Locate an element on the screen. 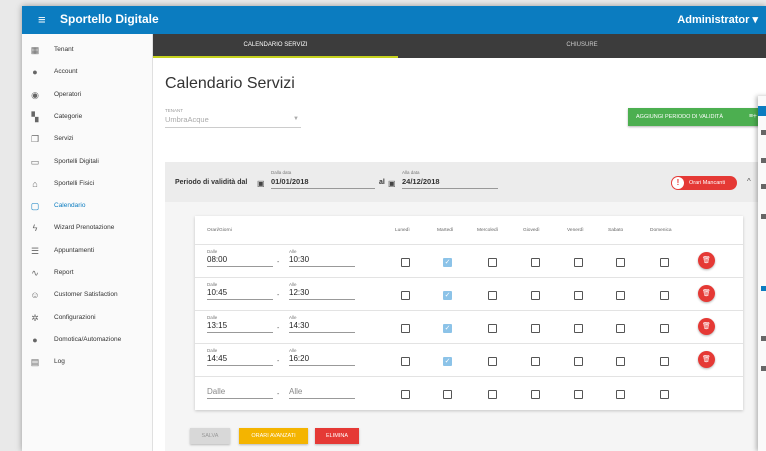 The width and height of the screenshot is (766, 451). to-time-field: Alle 16:20 is located at coordinates (322, 357).